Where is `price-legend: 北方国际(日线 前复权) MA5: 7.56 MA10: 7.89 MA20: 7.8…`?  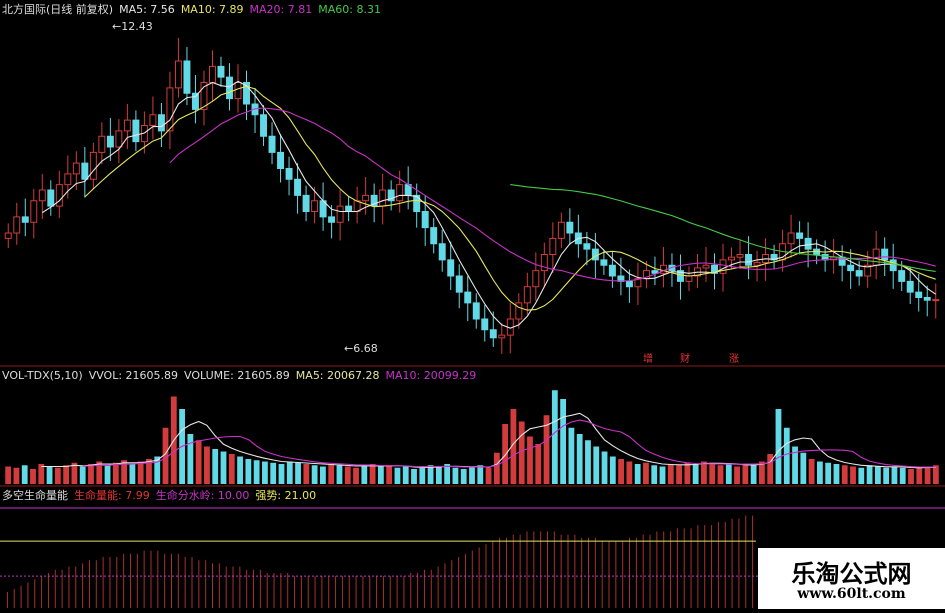 price-legend: 北方国际(日线 前复权) MA5: 7.56 MA10: 7.89 MA20: 7.8… is located at coordinates (194, 10).